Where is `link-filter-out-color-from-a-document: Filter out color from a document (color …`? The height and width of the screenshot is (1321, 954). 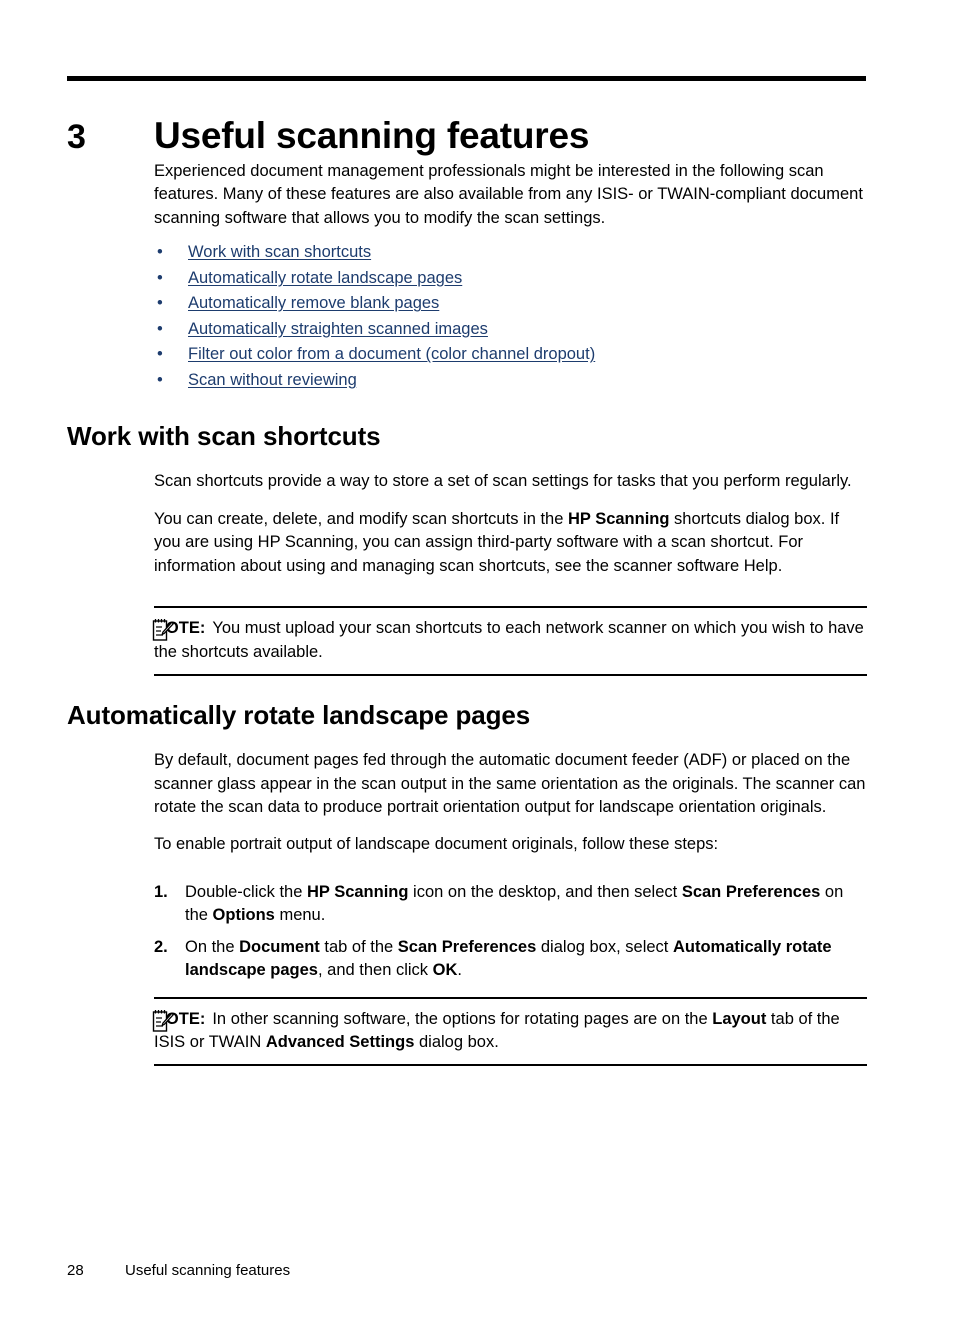
link-filter-out-color-from-a-document: Filter out color from a document (color … is located at coordinates (391, 354).